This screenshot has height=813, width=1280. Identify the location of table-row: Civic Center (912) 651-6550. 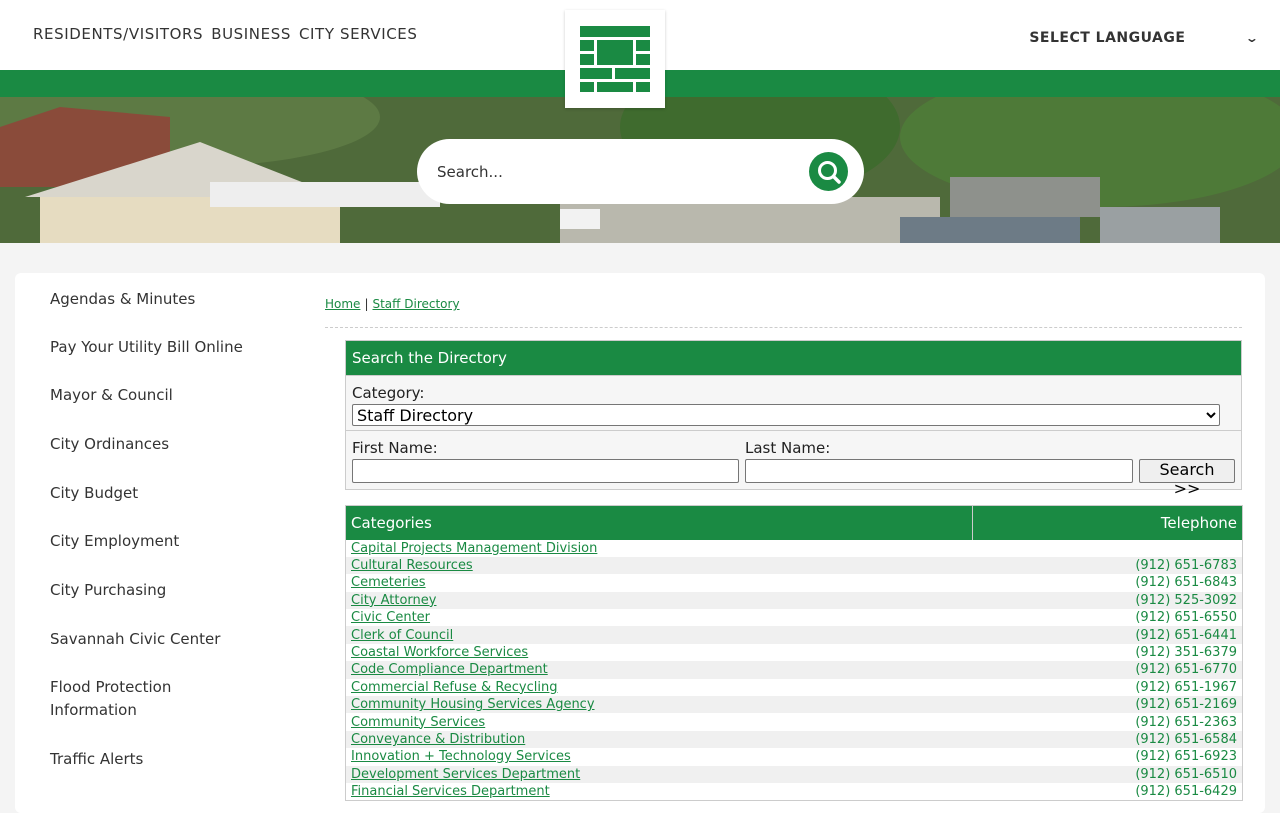
(794, 617).